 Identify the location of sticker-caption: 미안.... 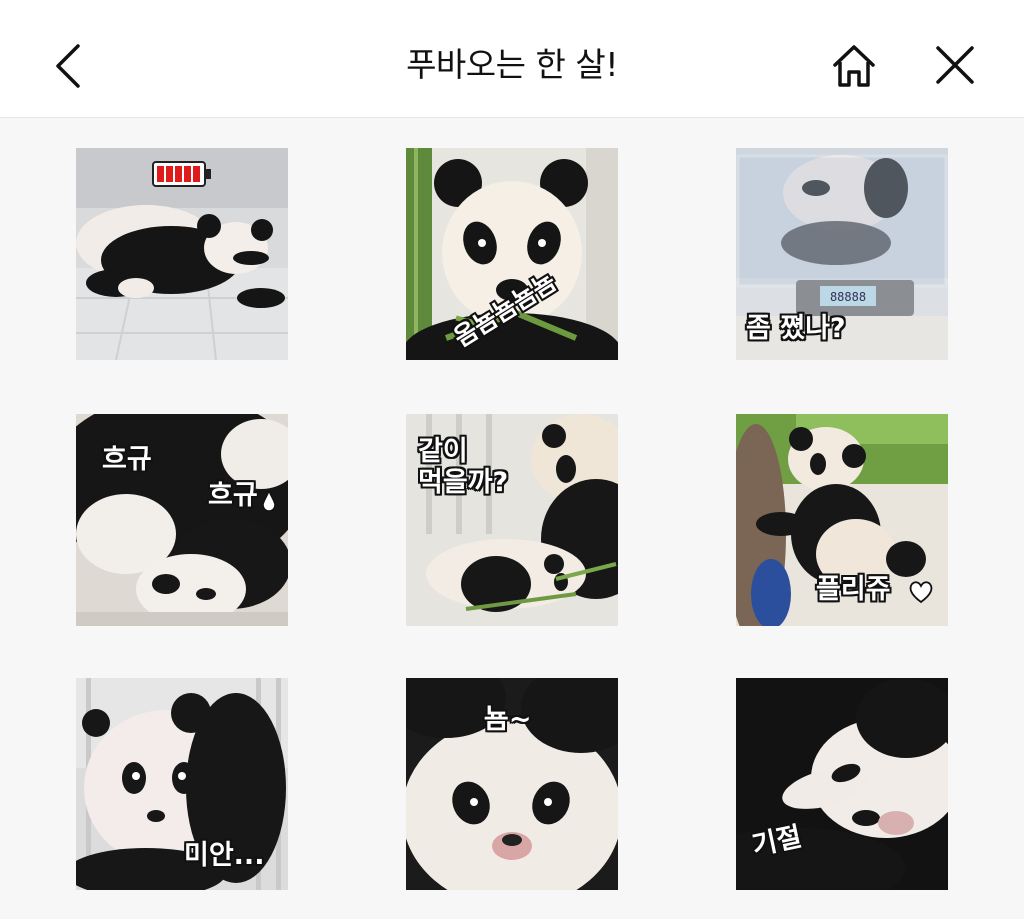
(224, 855).